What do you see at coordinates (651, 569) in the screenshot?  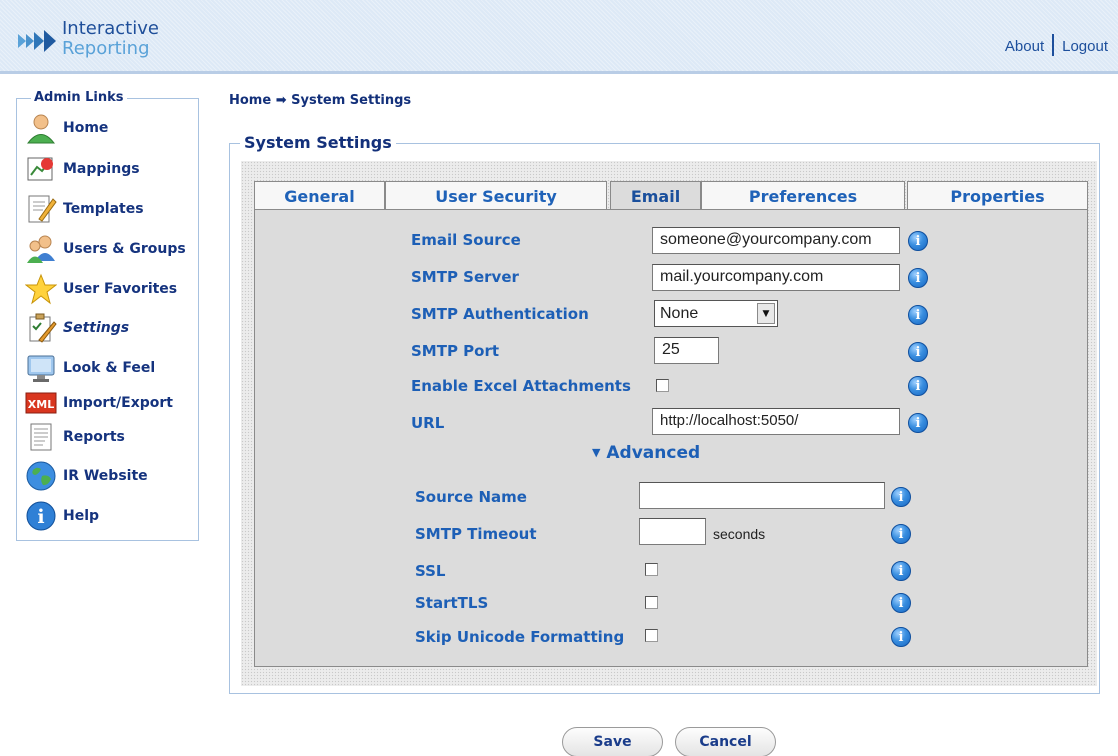 I see `ssl-checkbox` at bounding box center [651, 569].